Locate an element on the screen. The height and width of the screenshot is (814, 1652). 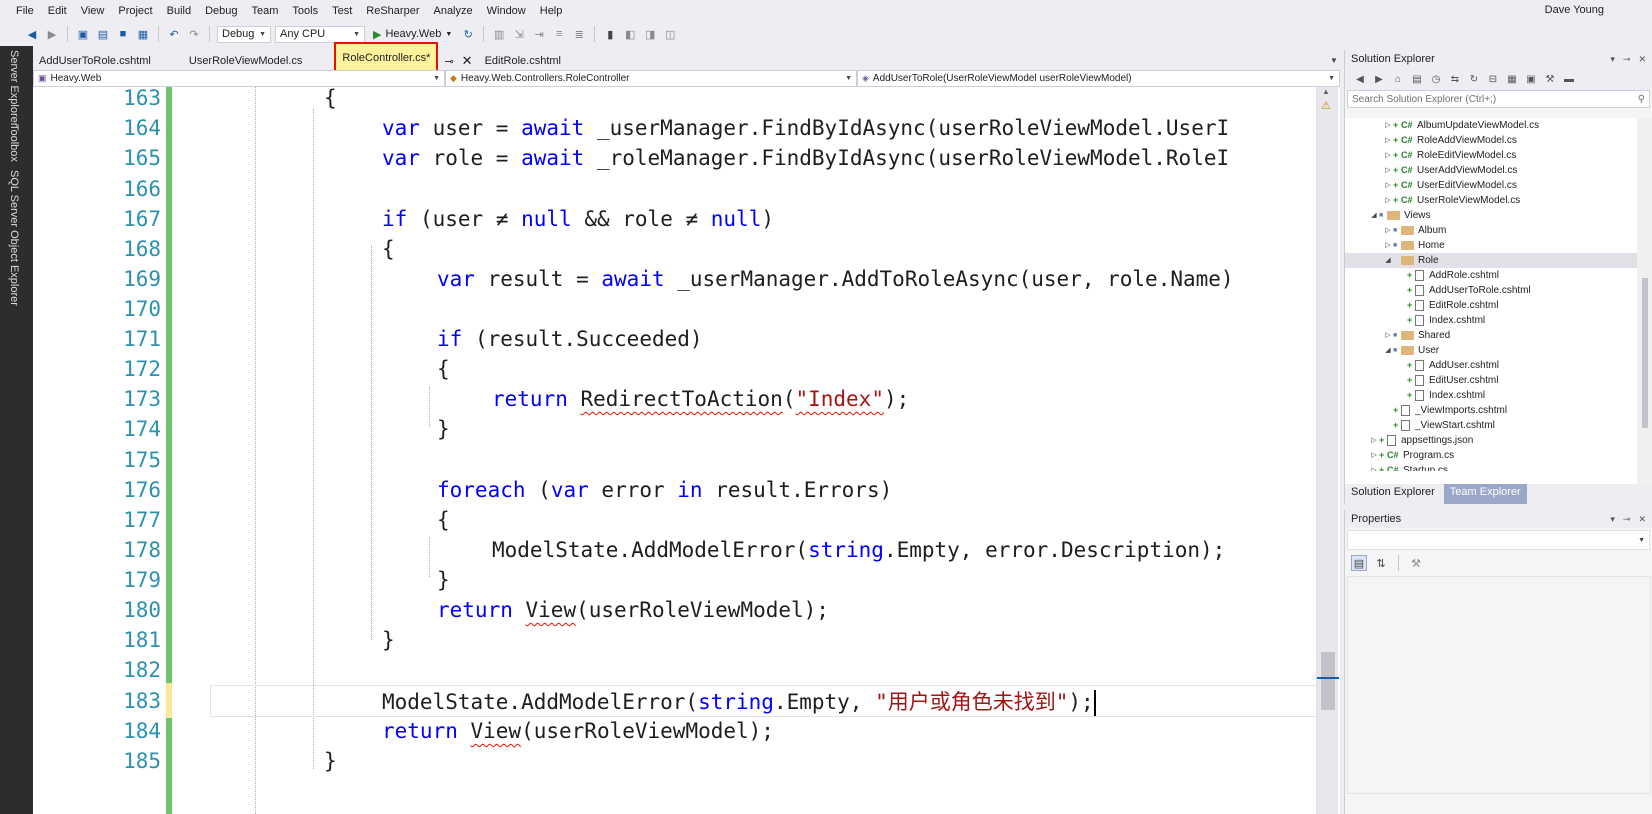
solution-configuration-select: Debug ▼ is located at coordinates (244, 34).